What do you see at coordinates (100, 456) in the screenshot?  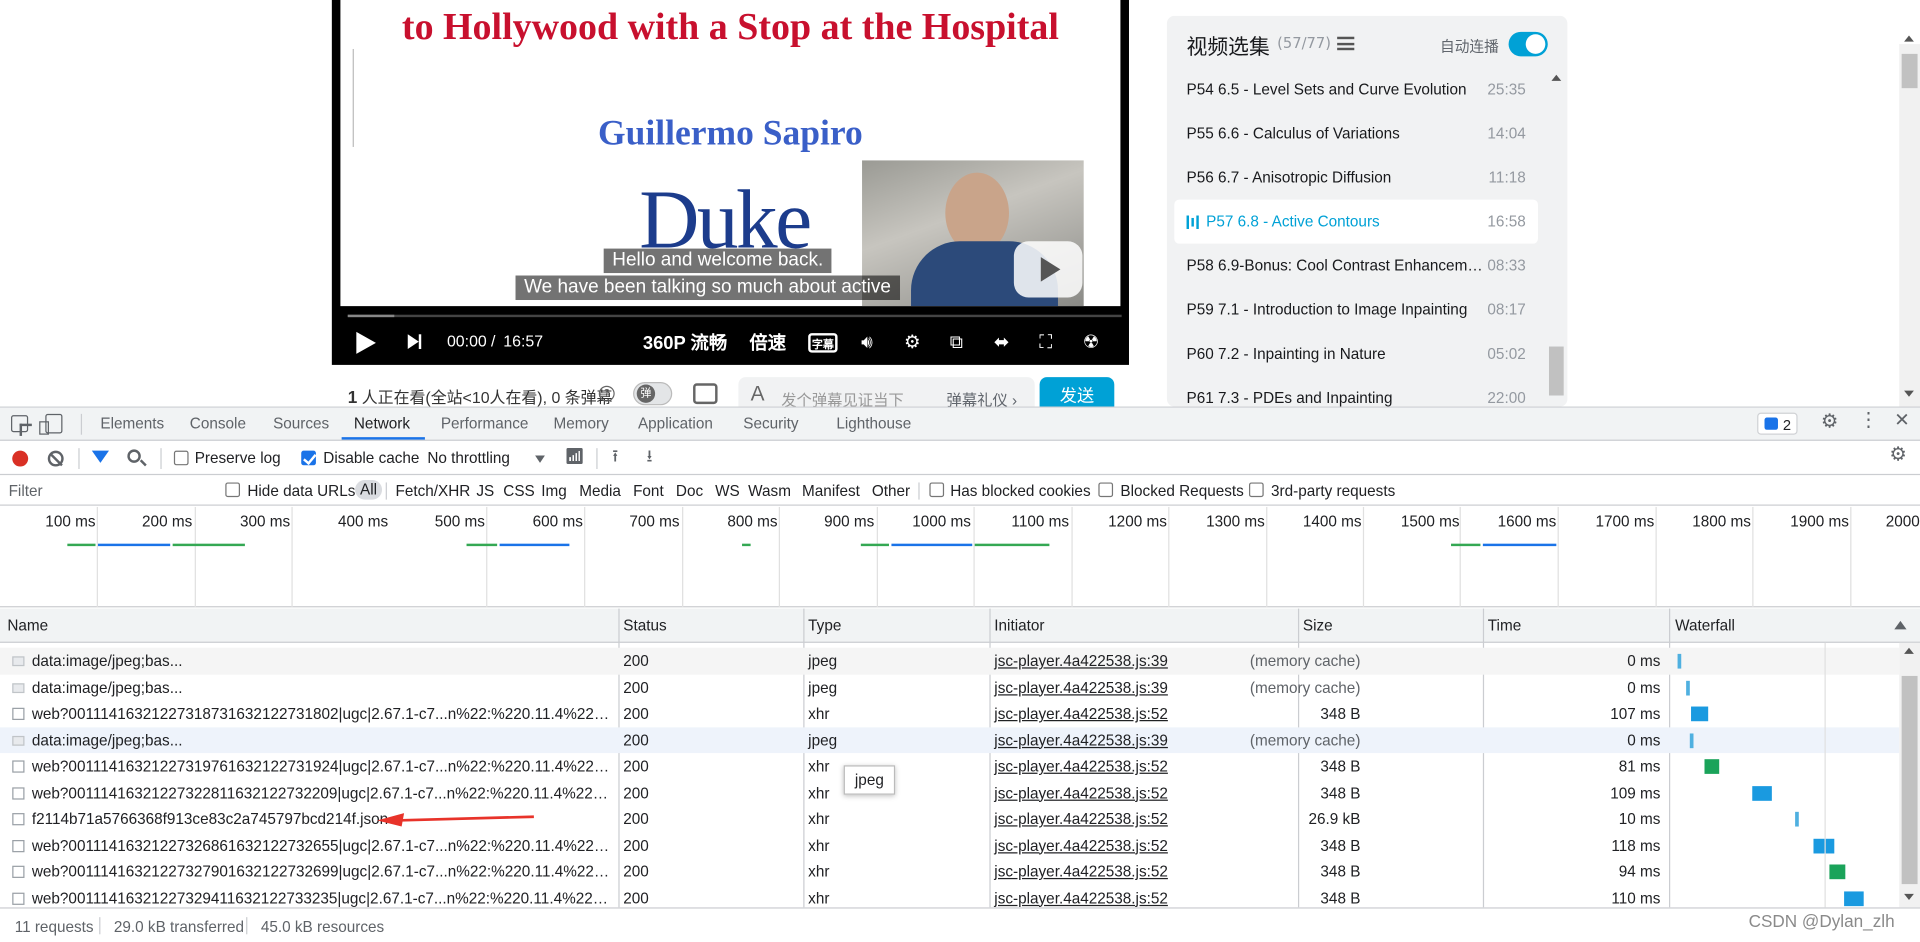 I see `filter-icon` at bounding box center [100, 456].